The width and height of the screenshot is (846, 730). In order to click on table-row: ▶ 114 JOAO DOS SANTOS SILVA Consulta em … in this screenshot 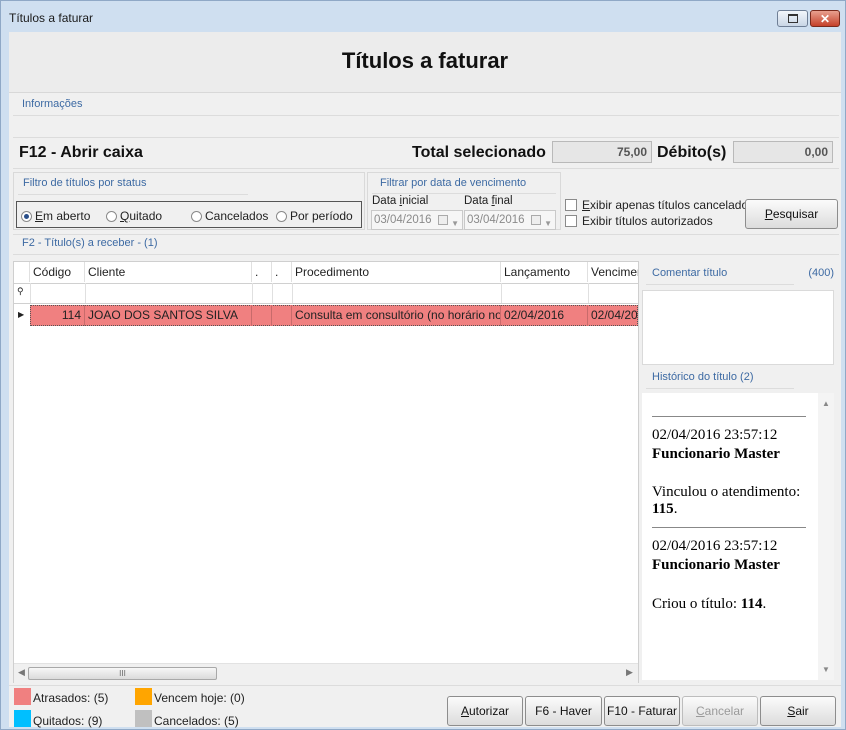, I will do `click(326, 315)`.